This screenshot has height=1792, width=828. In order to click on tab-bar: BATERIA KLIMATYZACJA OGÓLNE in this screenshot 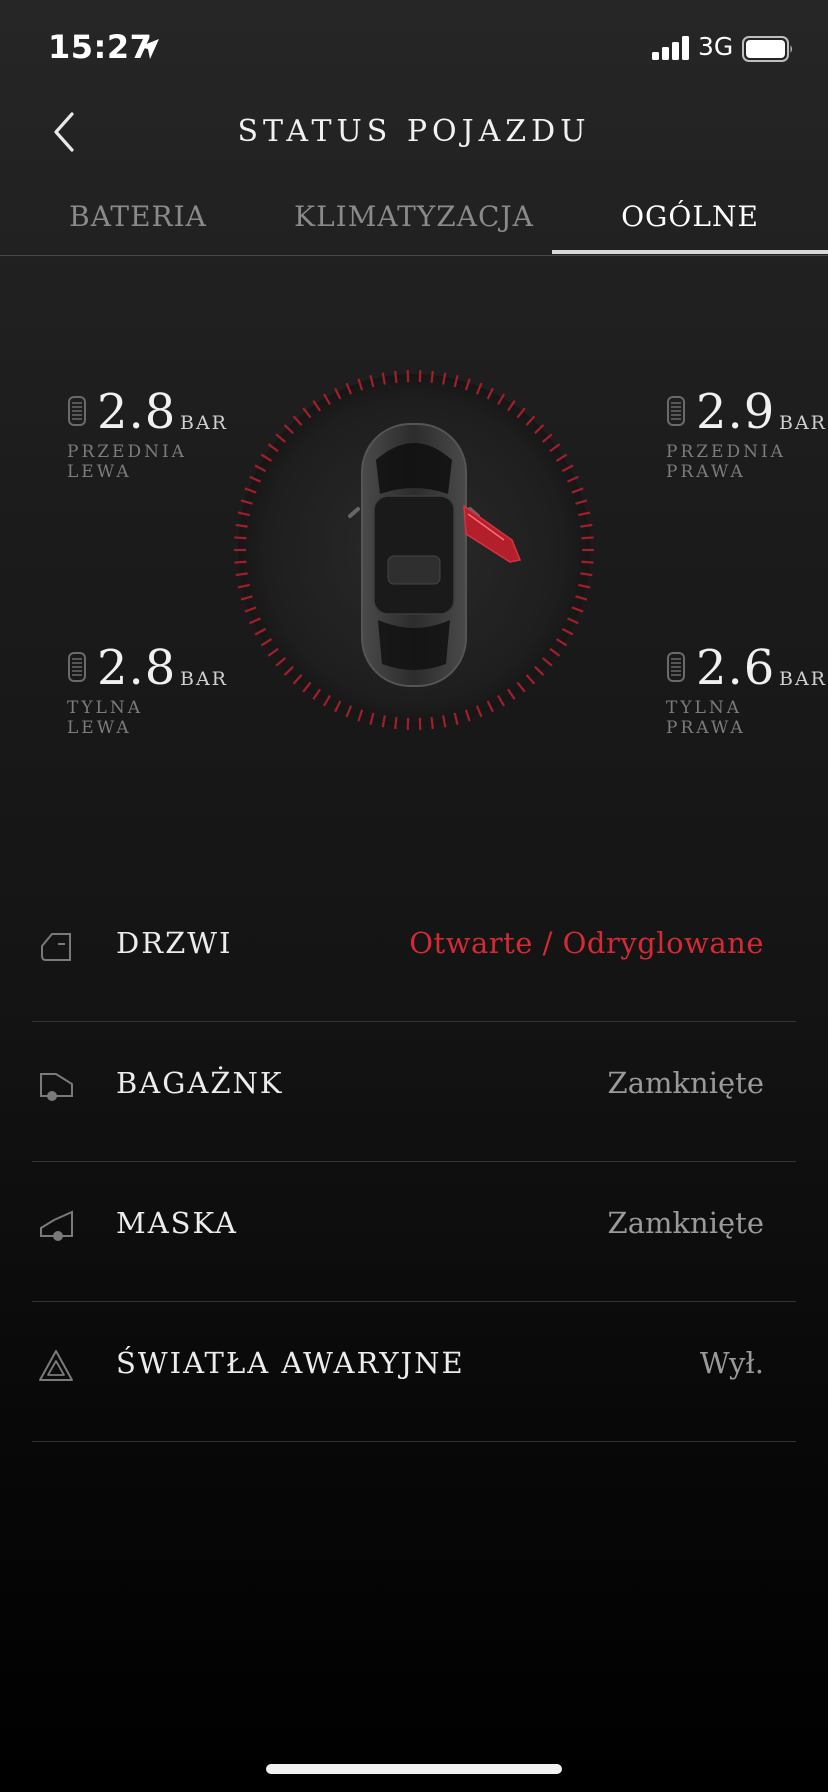, I will do `click(414, 223)`.